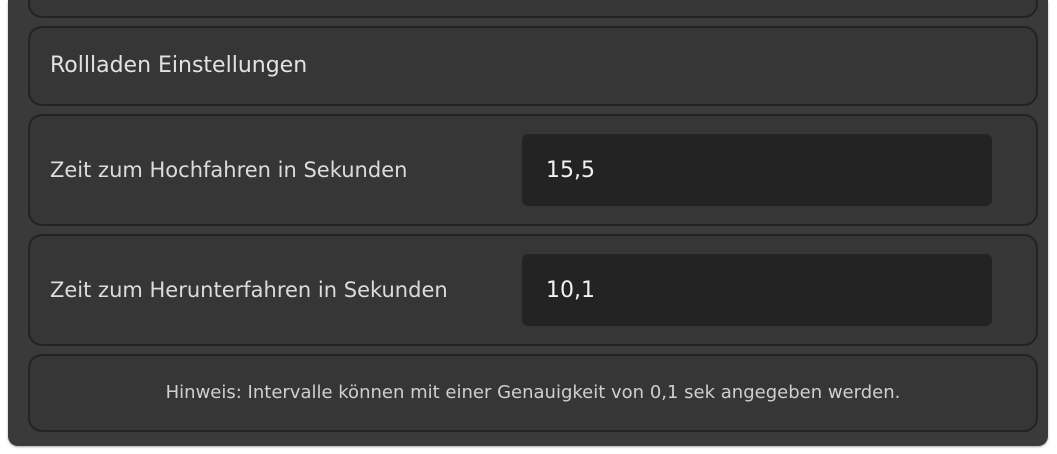  What do you see at coordinates (249, 290) in the screenshot?
I see `down-time-label: Zeit zum Herunterfahren in Sekunden` at bounding box center [249, 290].